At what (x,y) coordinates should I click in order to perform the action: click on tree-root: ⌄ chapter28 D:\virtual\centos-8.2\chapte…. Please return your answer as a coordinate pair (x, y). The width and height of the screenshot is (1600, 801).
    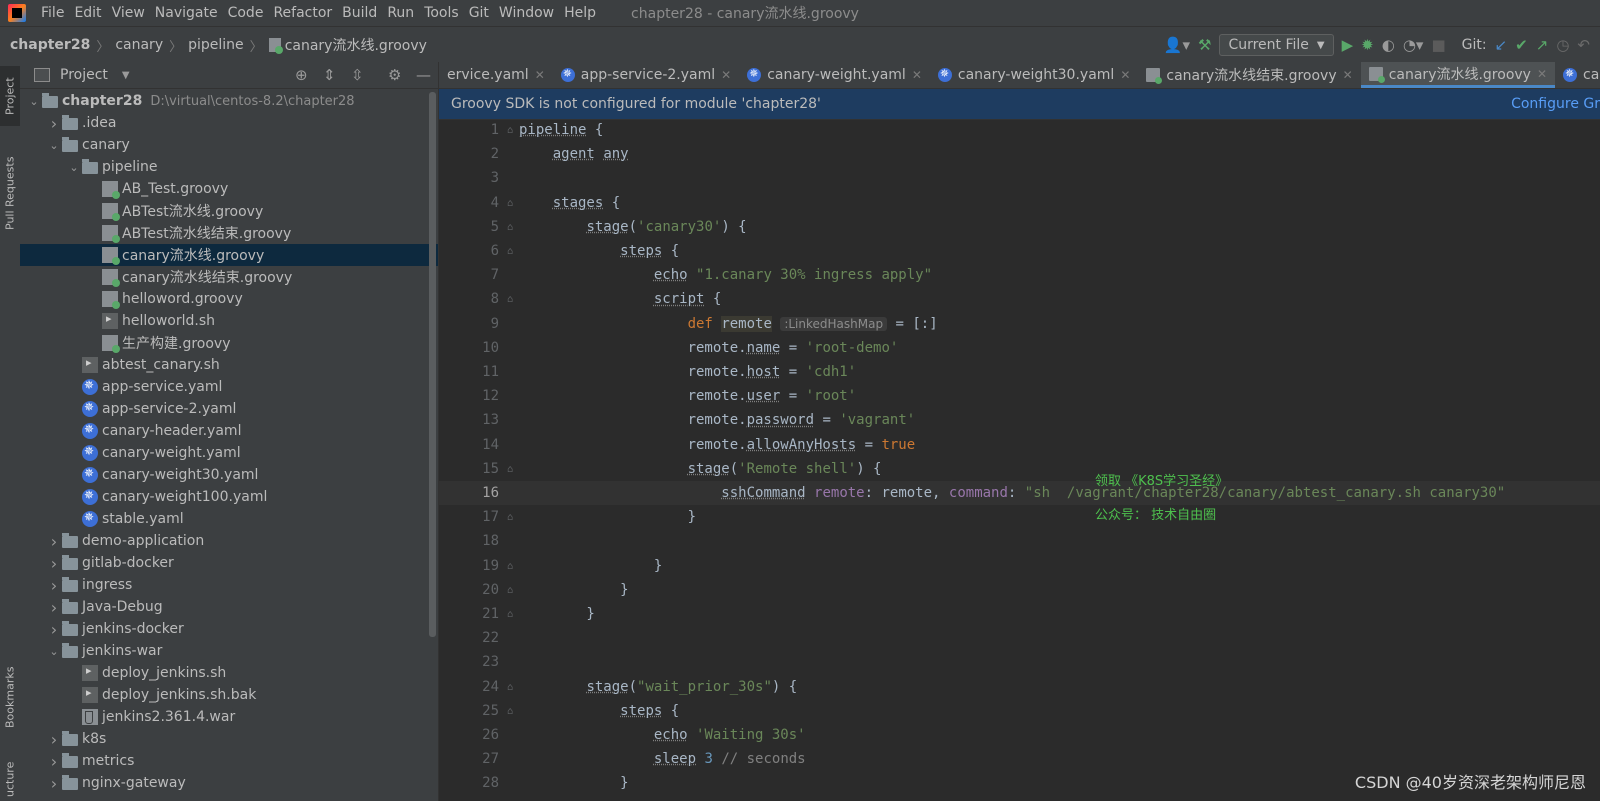
    Looking at the image, I should click on (229, 101).